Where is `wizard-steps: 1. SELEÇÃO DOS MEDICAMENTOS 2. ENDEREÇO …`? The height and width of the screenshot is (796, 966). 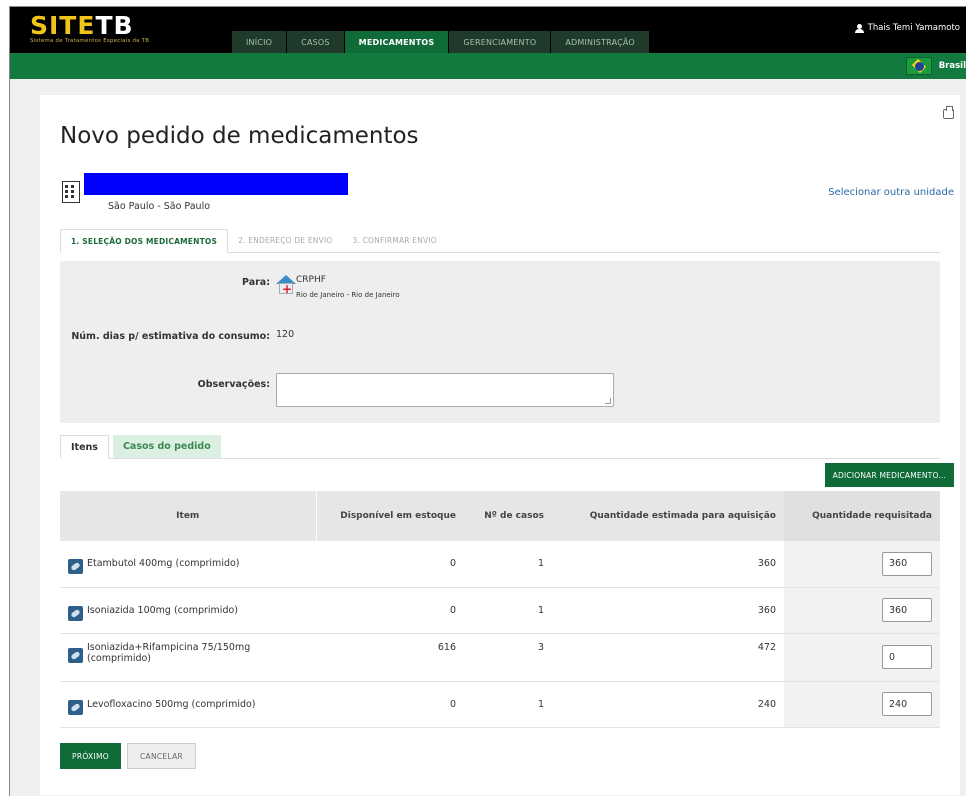 wizard-steps: 1. SELEÇÃO DOS MEDICAMENTOS 2. ENDEREÇO … is located at coordinates (500, 241).